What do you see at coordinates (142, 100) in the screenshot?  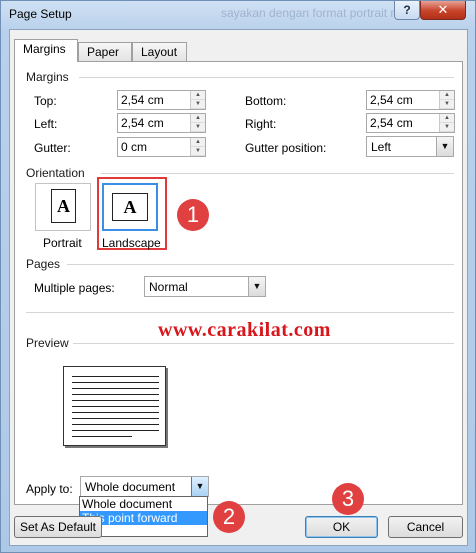 I see `top-margin-value: 2,54 cm` at bounding box center [142, 100].